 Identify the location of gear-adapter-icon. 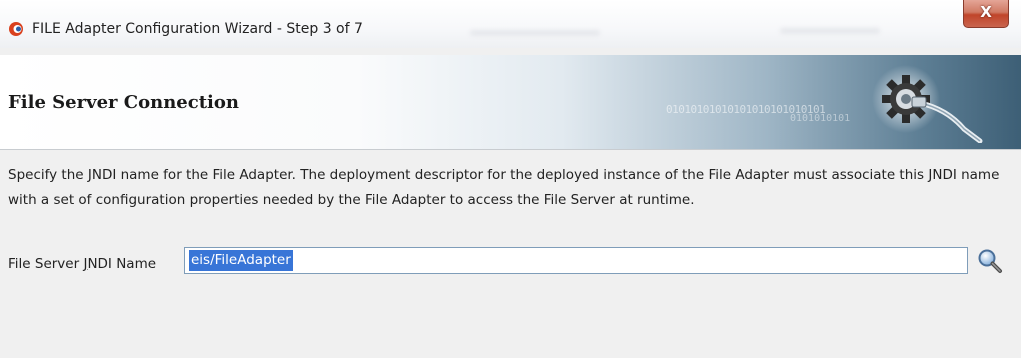
(927, 104).